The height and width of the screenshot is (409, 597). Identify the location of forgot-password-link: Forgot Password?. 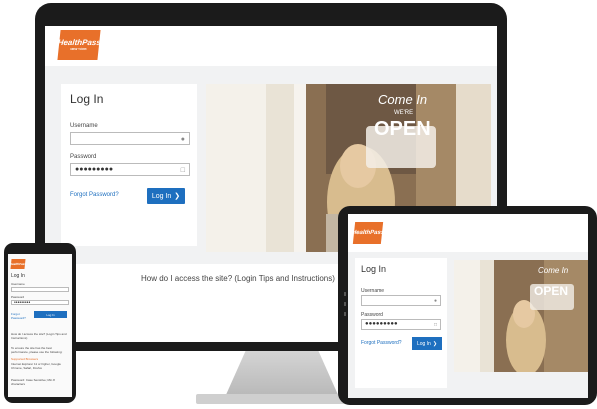
(94, 195).